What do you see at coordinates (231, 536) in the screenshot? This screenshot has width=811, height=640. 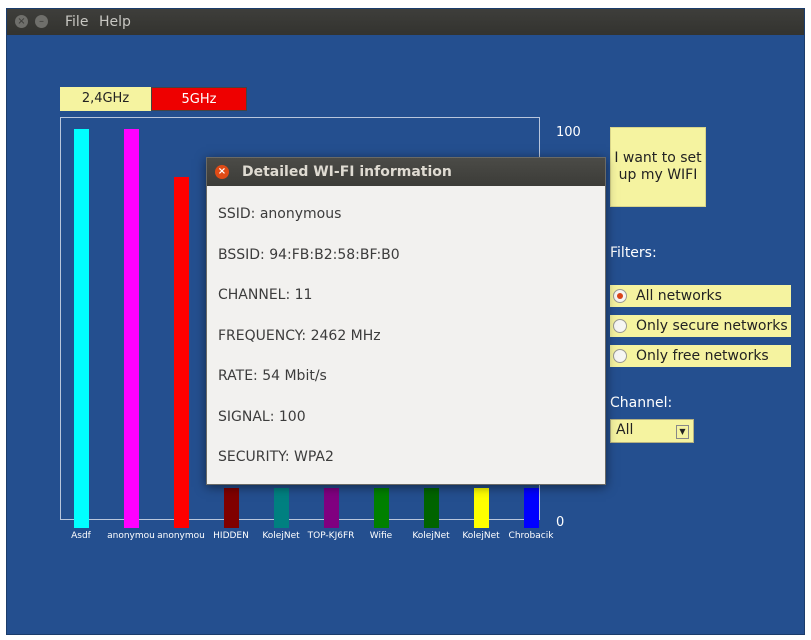 I see `bar-label: HIDDEN` at bounding box center [231, 536].